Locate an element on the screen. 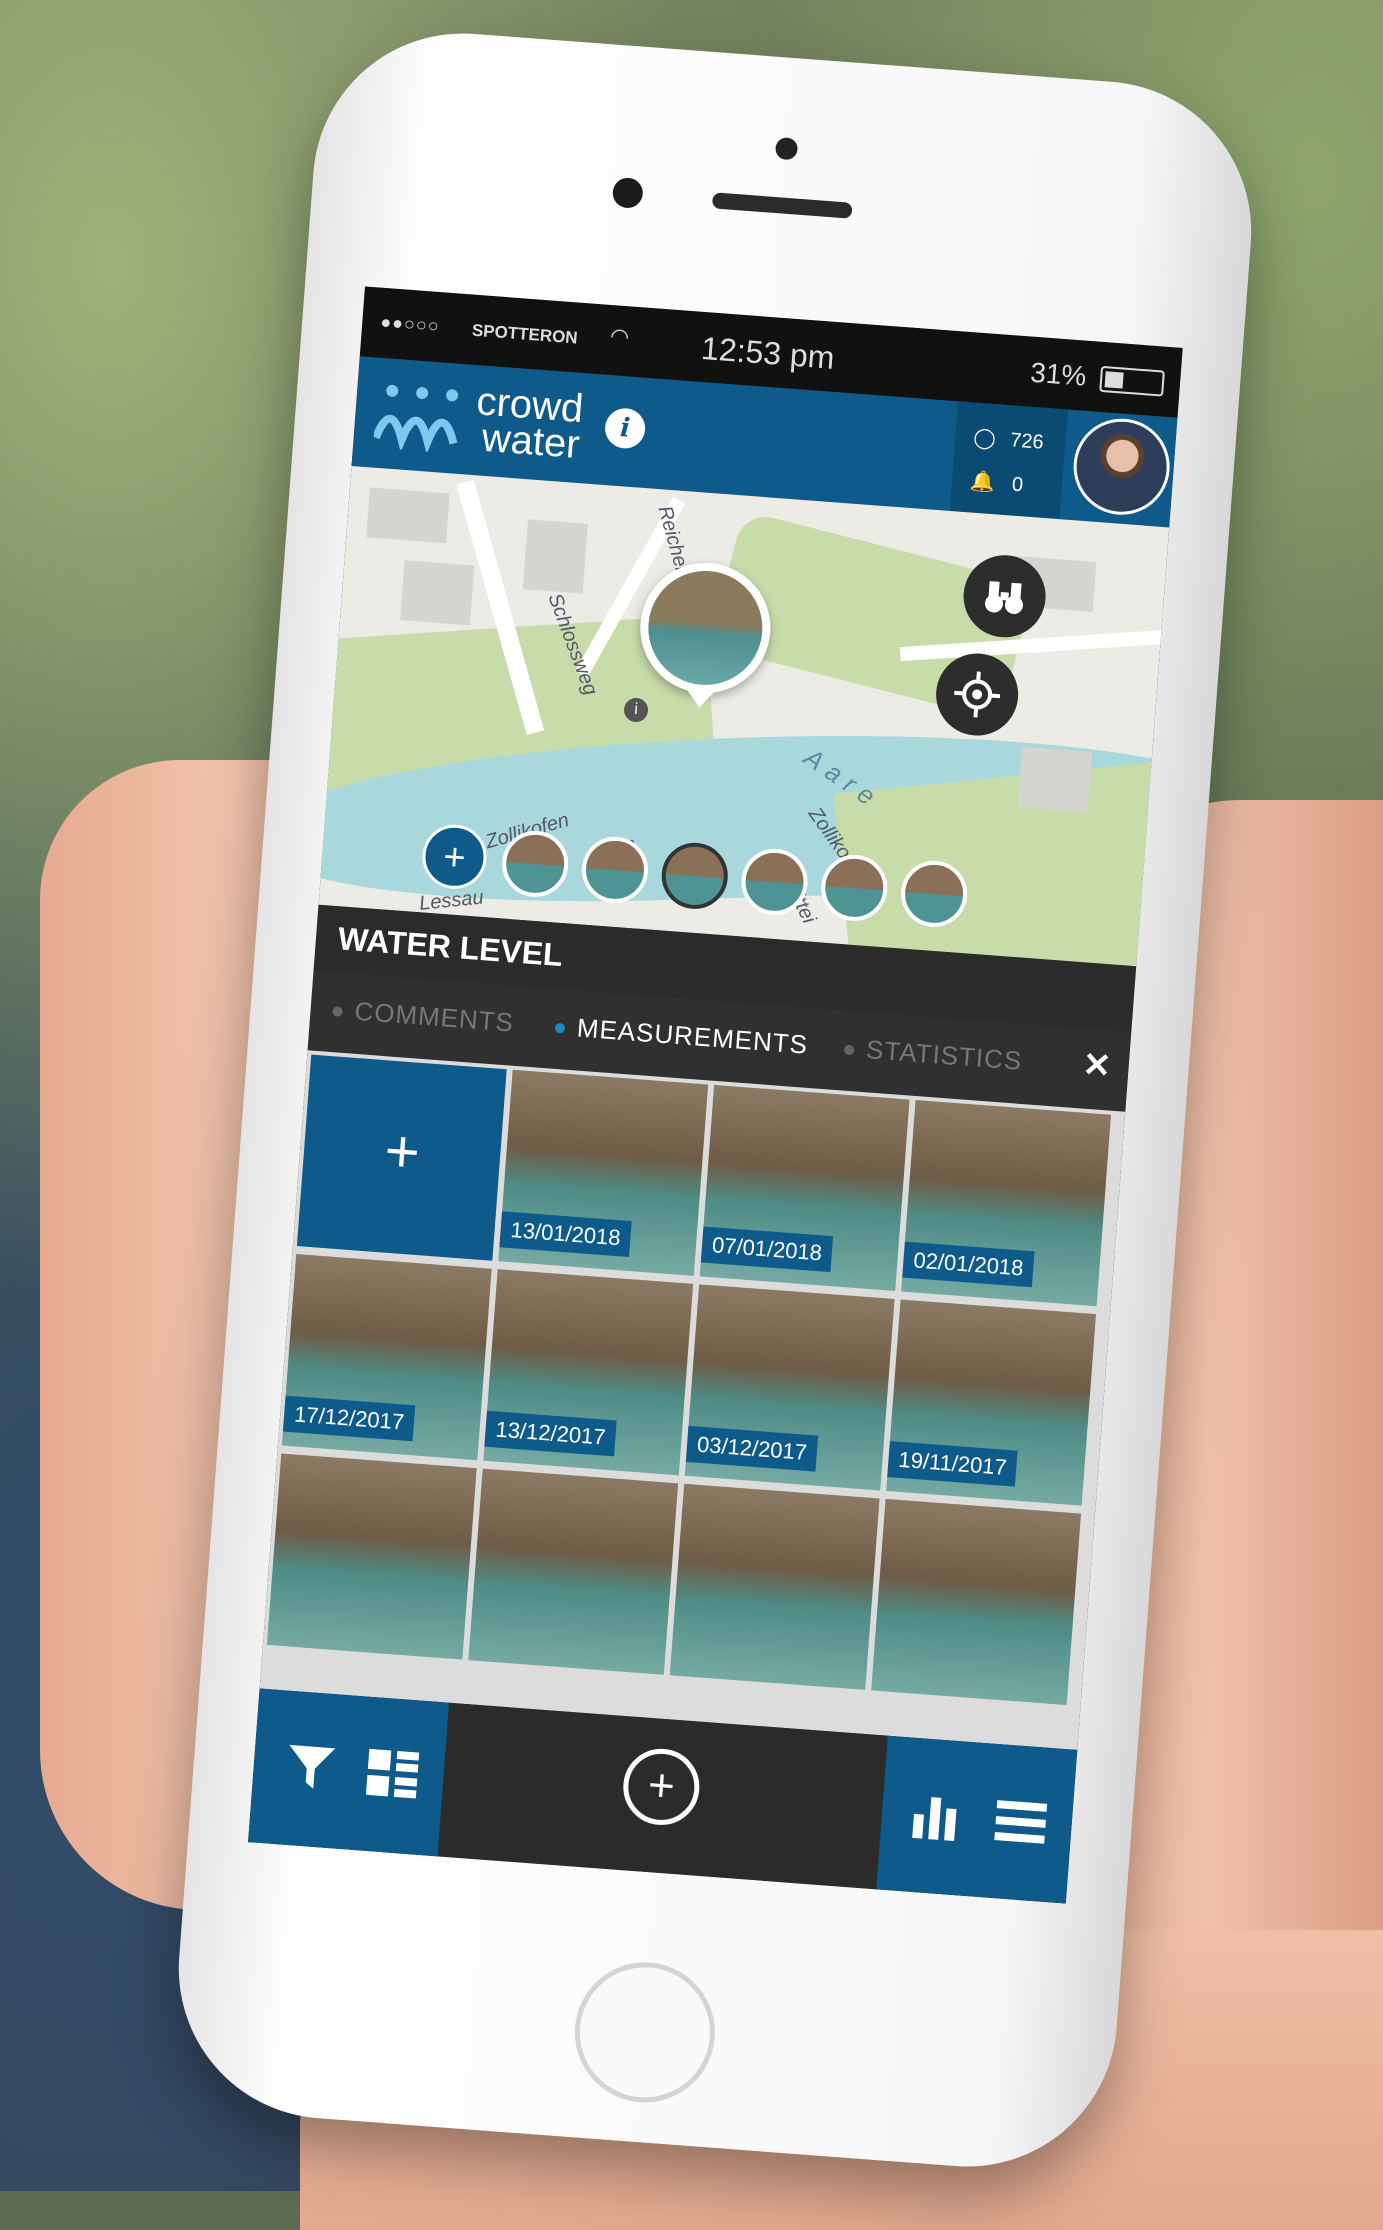 This screenshot has height=2230, width=1383. front-camera is located at coordinates (627, 192).